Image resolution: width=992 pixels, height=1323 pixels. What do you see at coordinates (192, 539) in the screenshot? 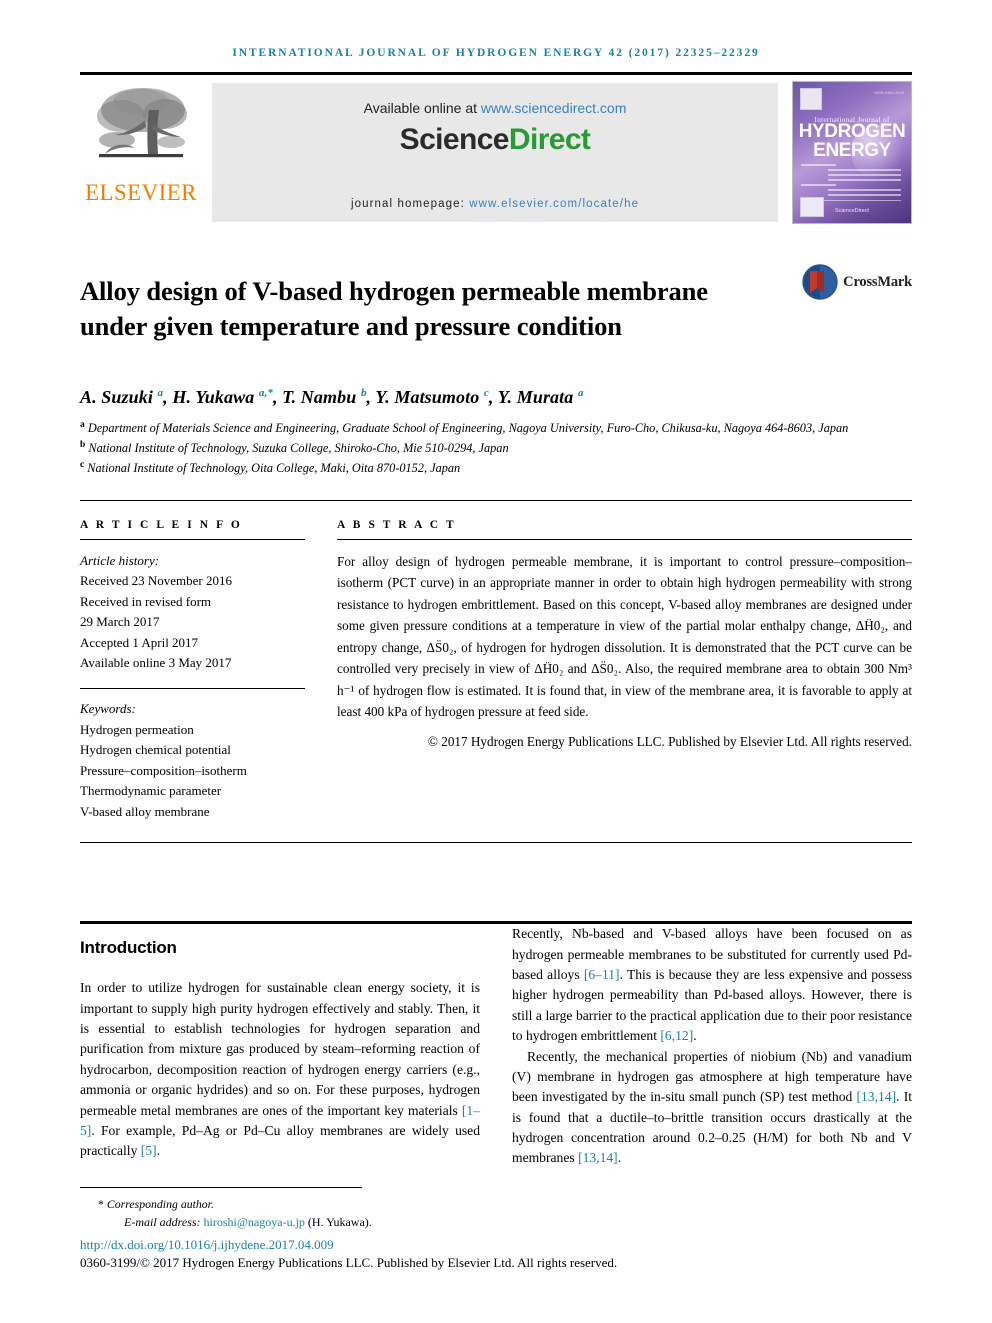
I see `article-info-rule` at bounding box center [192, 539].